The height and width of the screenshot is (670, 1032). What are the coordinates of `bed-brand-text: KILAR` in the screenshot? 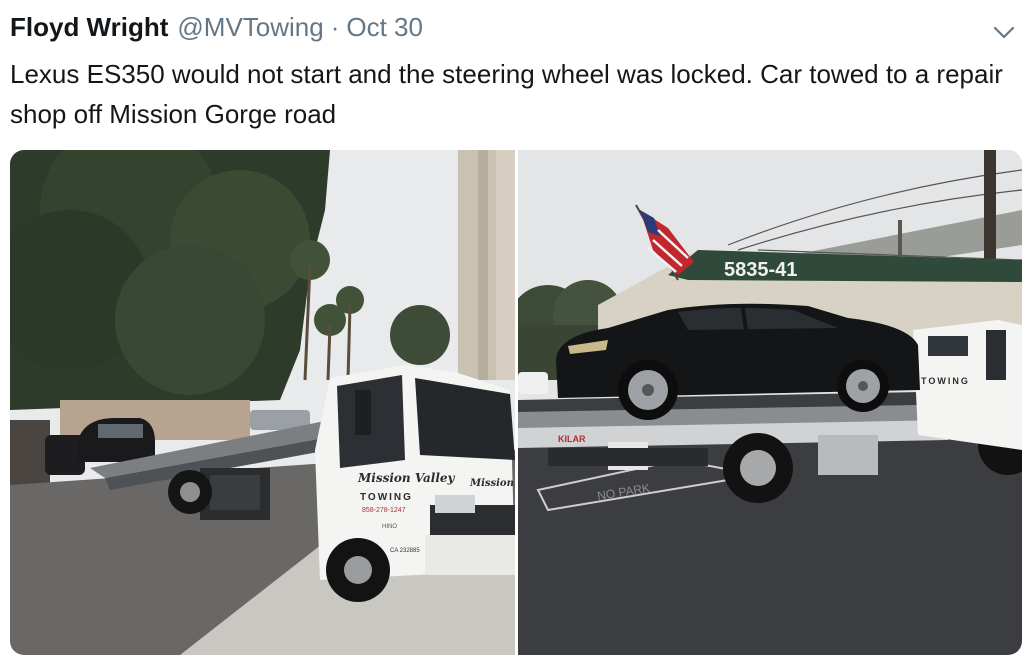 It's located at (572, 439).